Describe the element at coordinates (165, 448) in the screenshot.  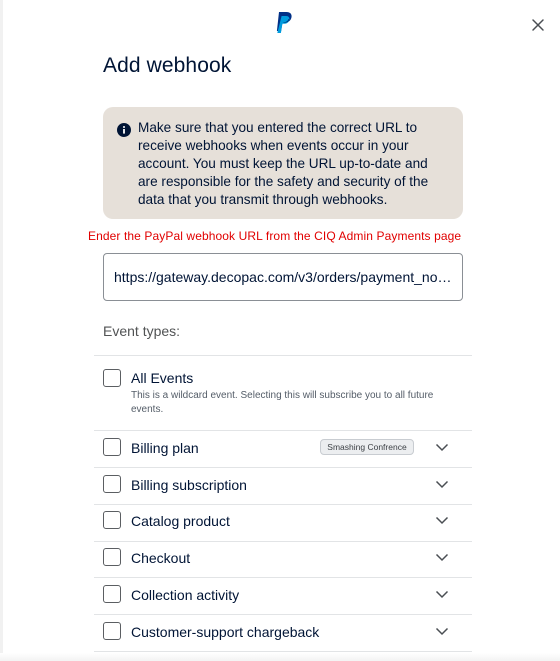
I see `billing-plan-label: Billing plan` at that location.